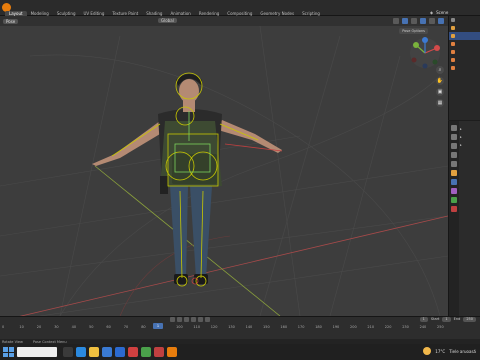 This screenshot has width=480, height=360. I want to click on output-tab-icon, so click(454, 146).